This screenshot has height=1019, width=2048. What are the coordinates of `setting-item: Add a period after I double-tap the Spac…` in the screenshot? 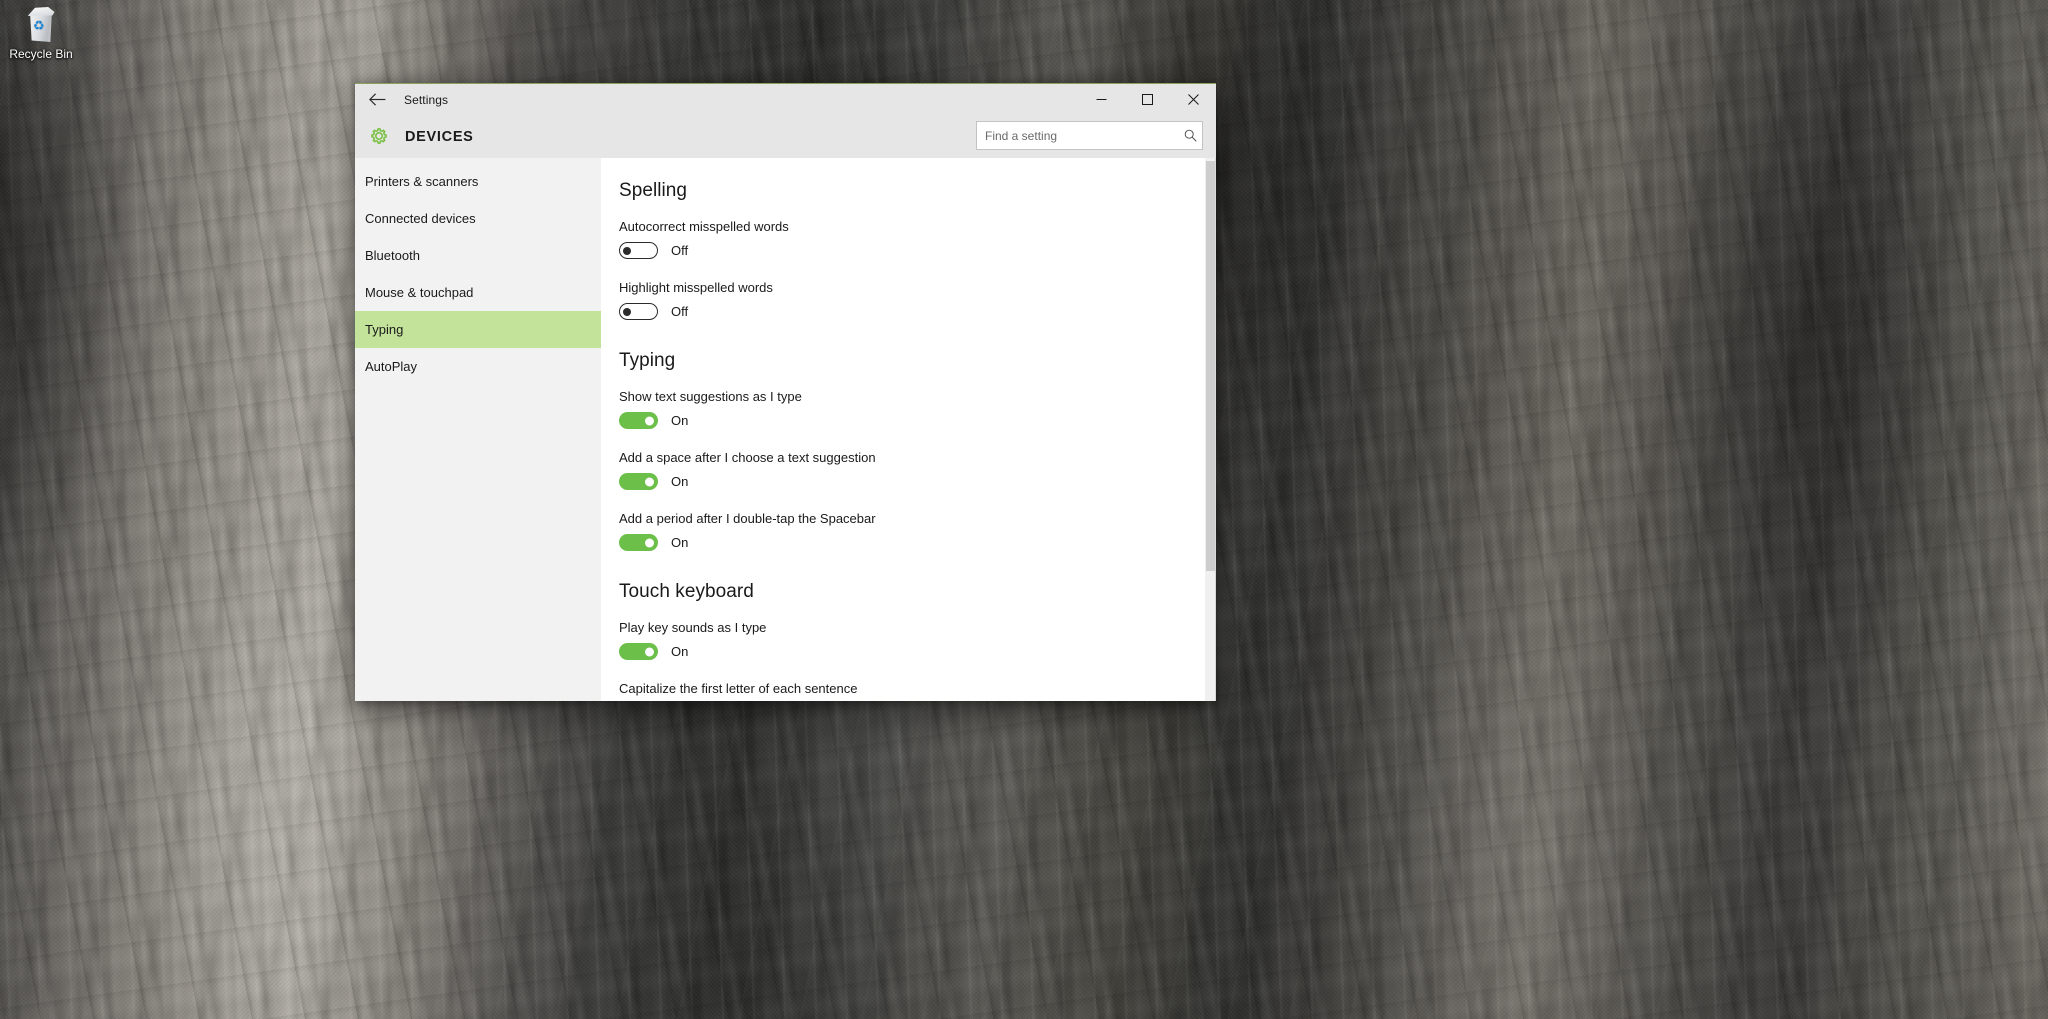 It's located at (917, 531).